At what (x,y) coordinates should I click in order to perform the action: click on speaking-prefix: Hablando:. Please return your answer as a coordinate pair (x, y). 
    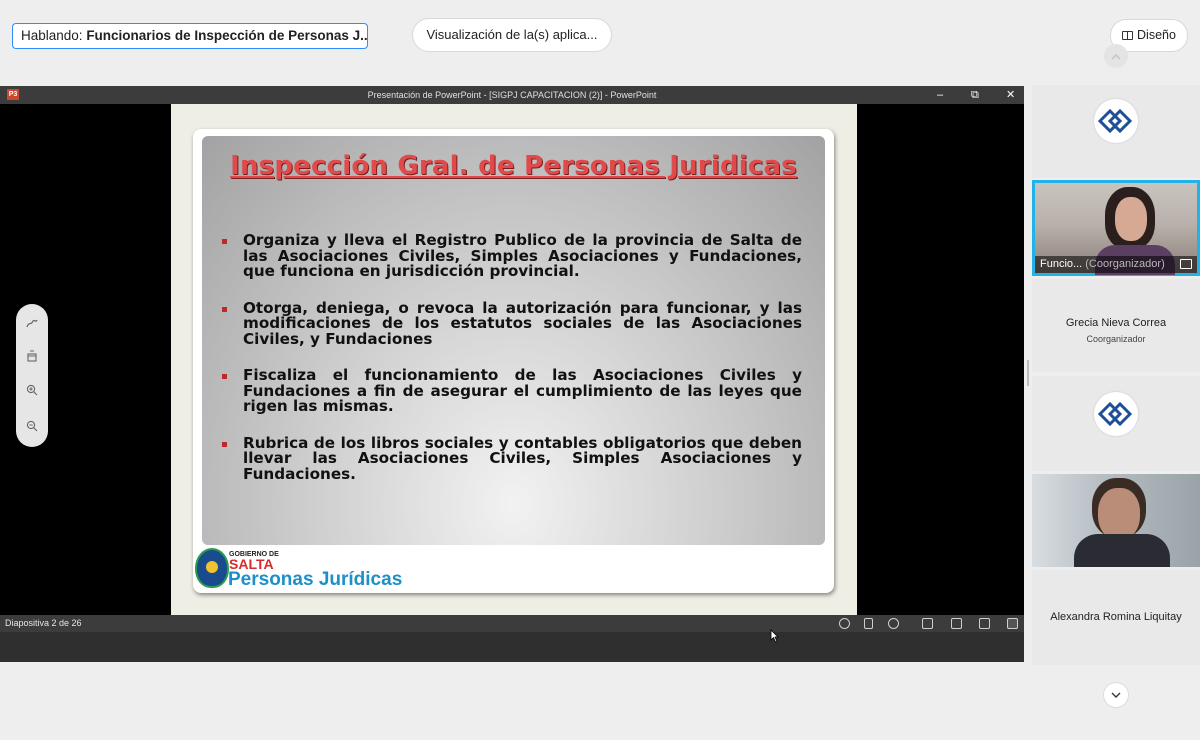
    Looking at the image, I should click on (54, 35).